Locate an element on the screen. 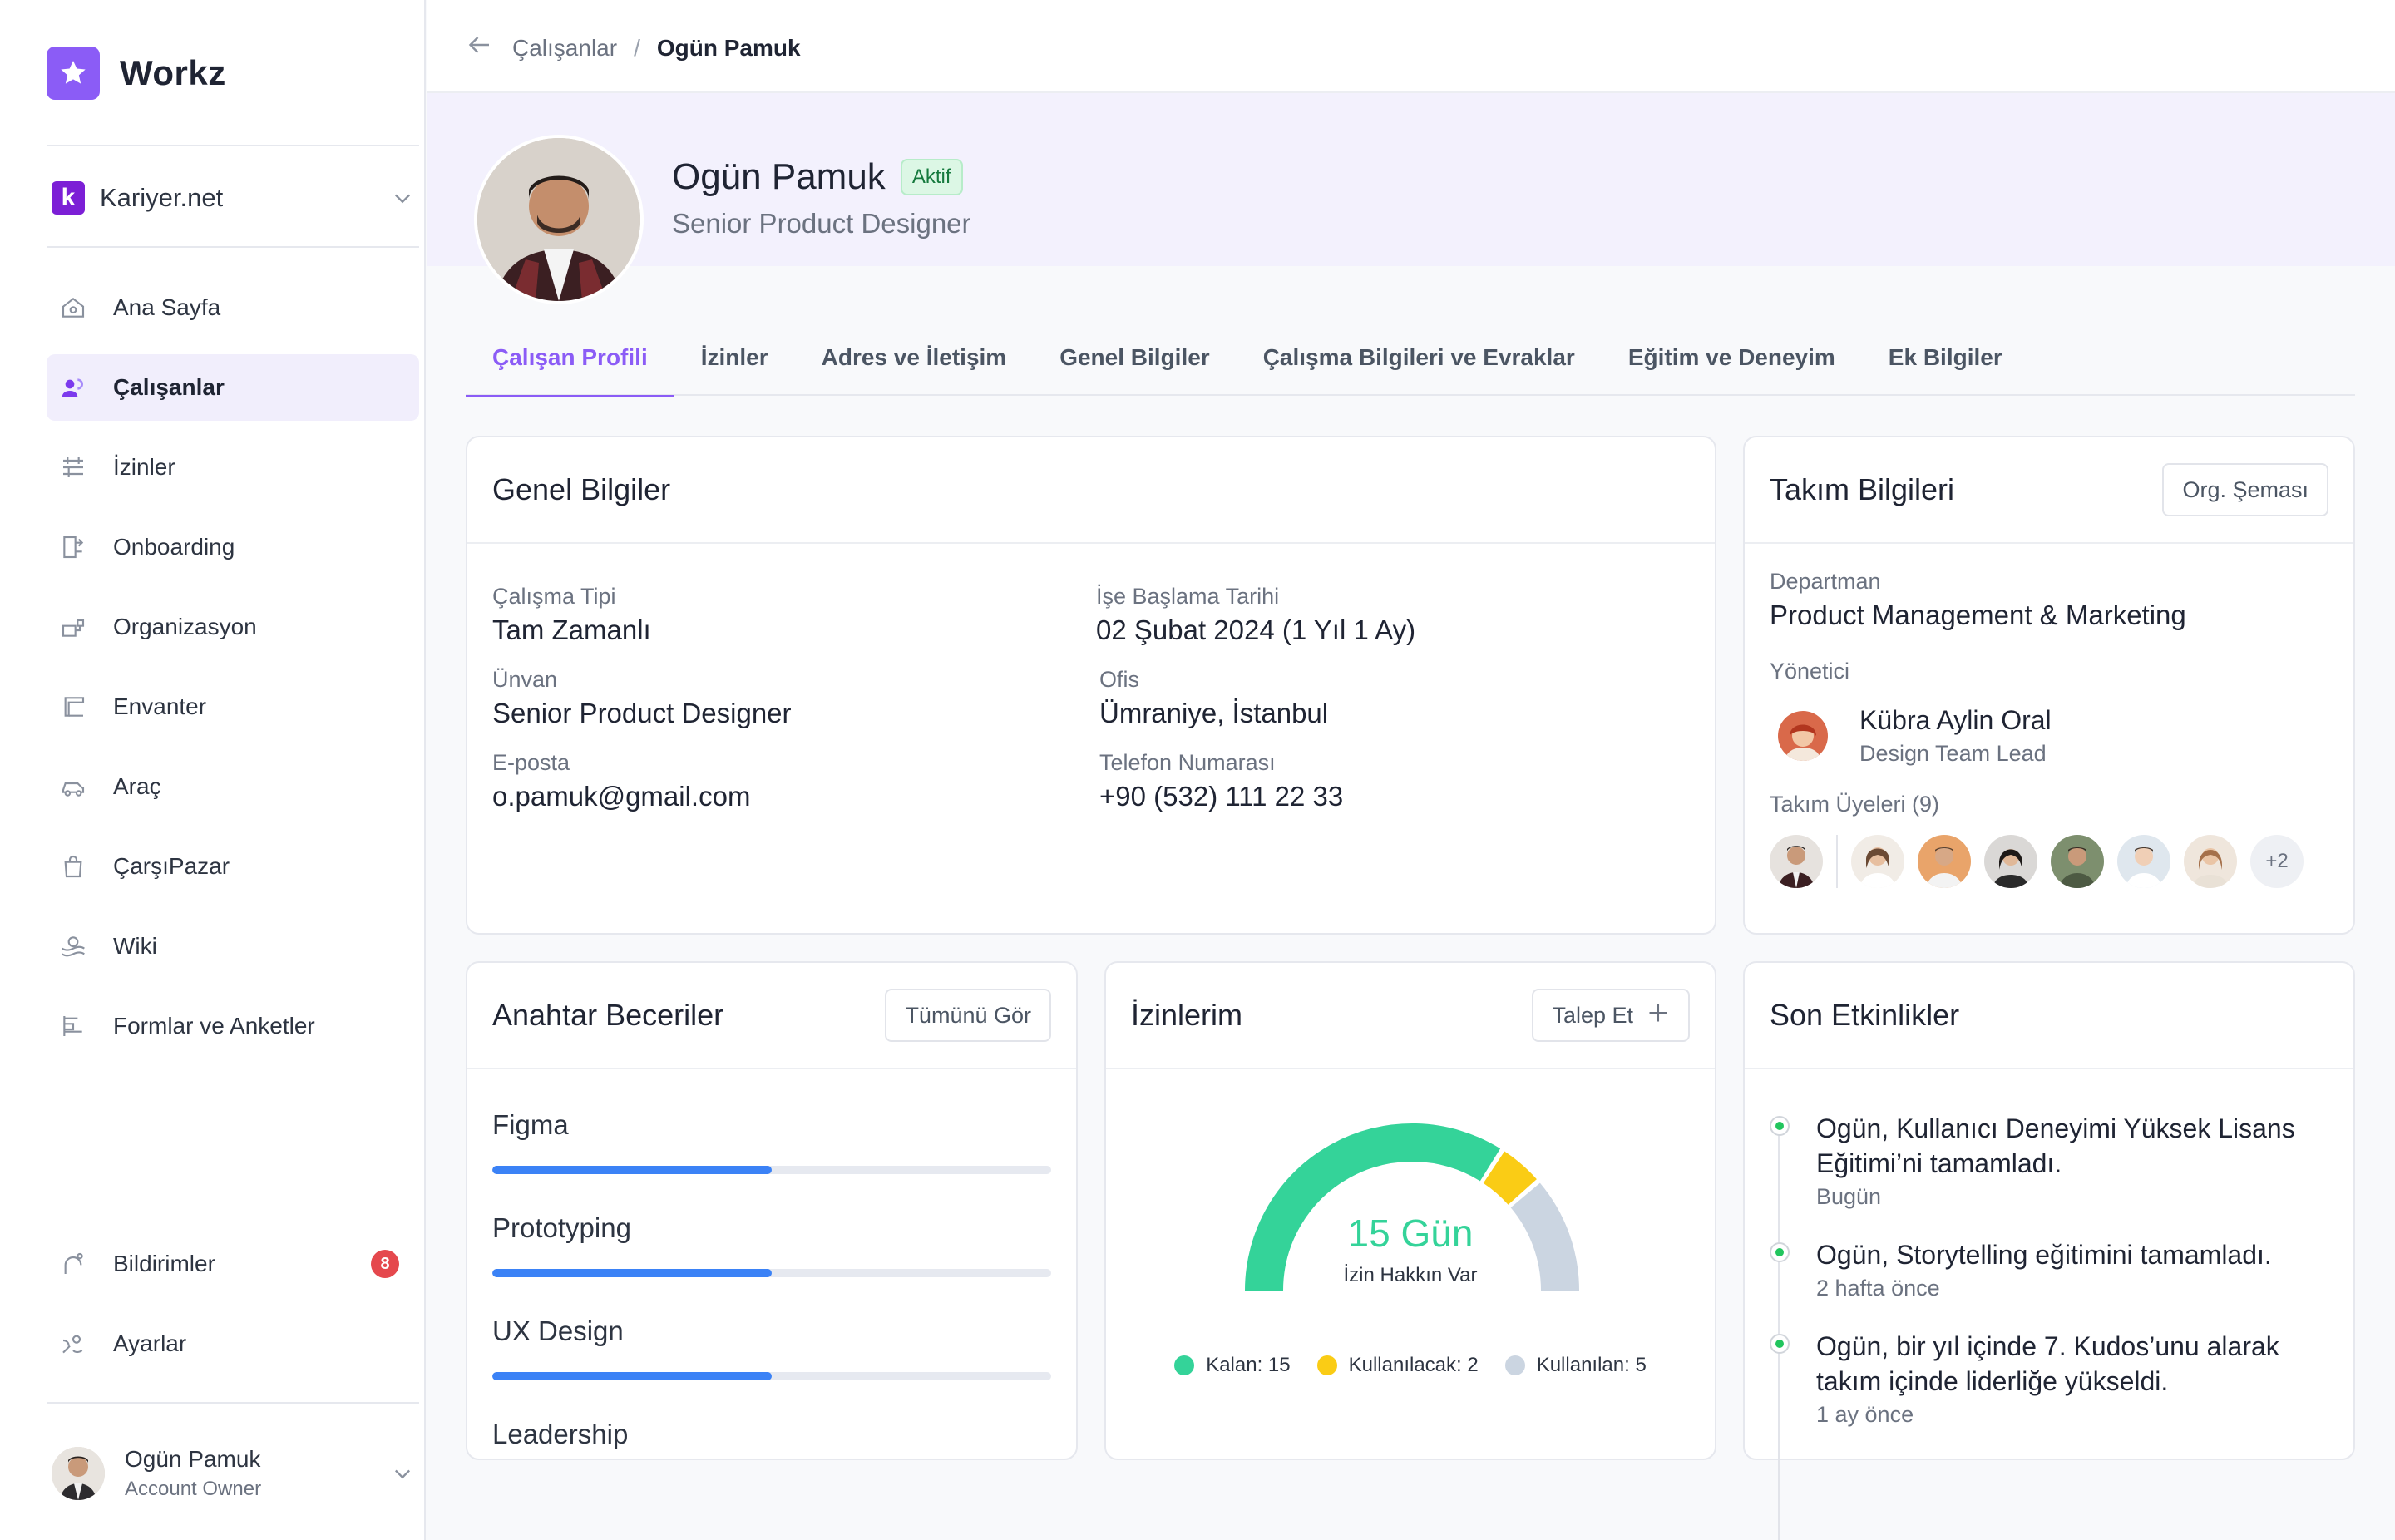 This screenshot has height=1540, width=2395. nav-label: Araç is located at coordinates (137, 786).